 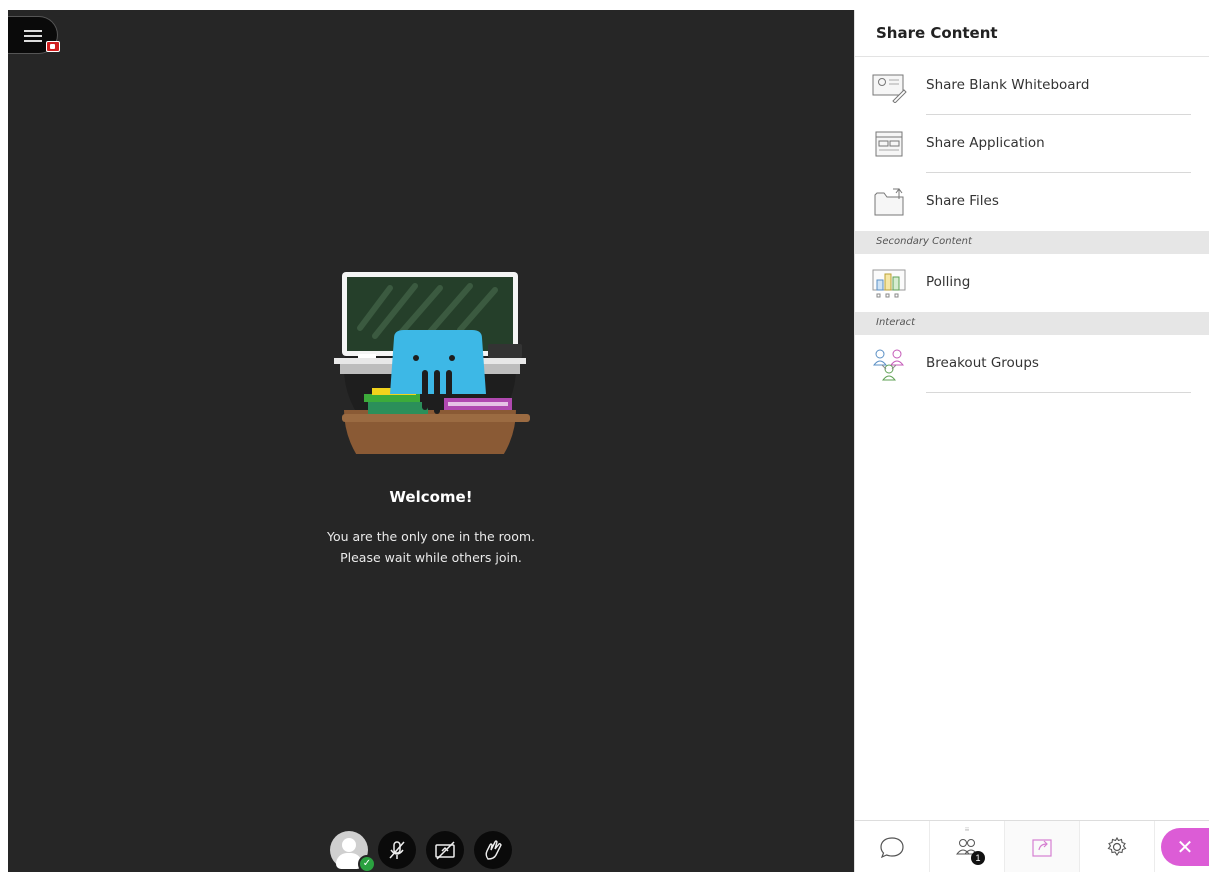 I want to click on chat-icon, so click(x=892, y=847).